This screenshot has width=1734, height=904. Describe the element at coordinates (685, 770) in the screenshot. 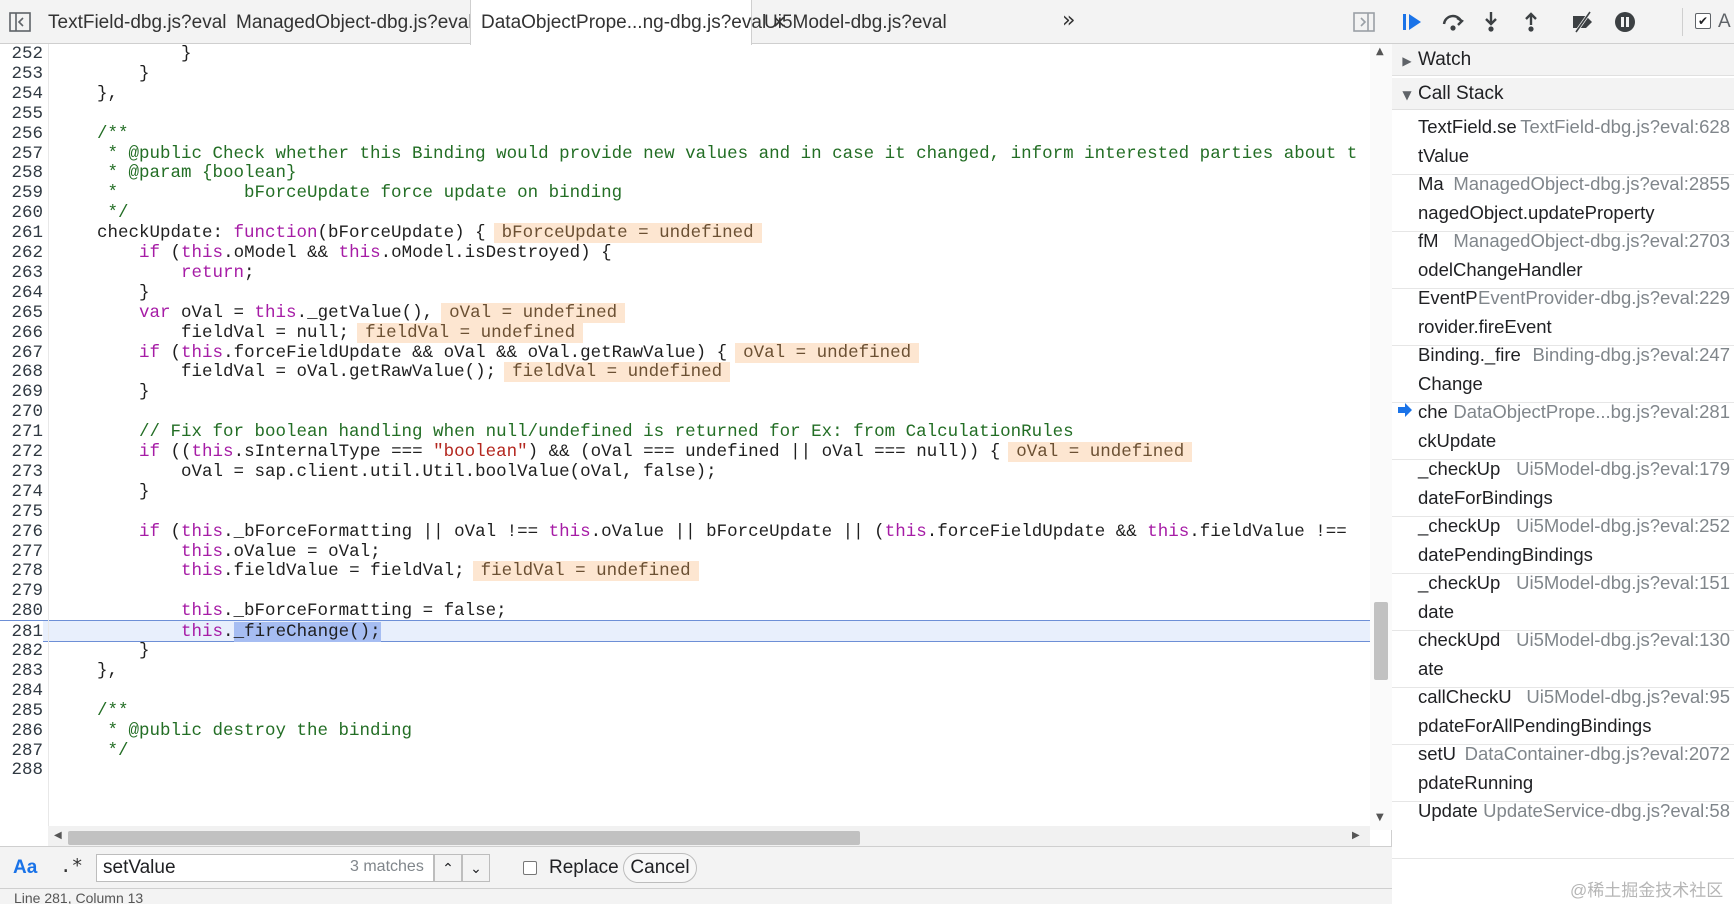

I see `code-line: 288` at that location.